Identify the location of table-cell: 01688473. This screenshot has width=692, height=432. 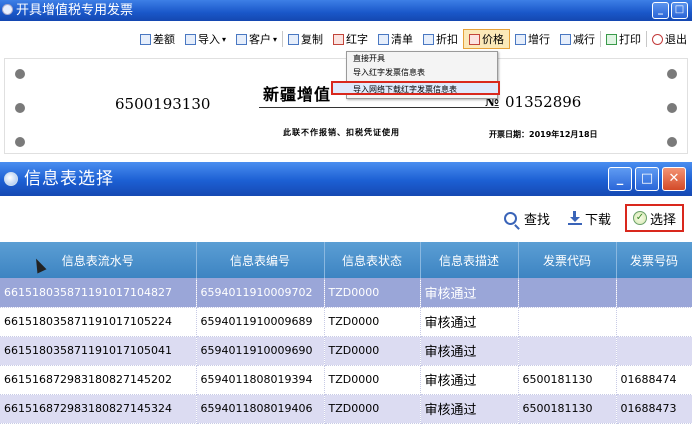
(654, 409).